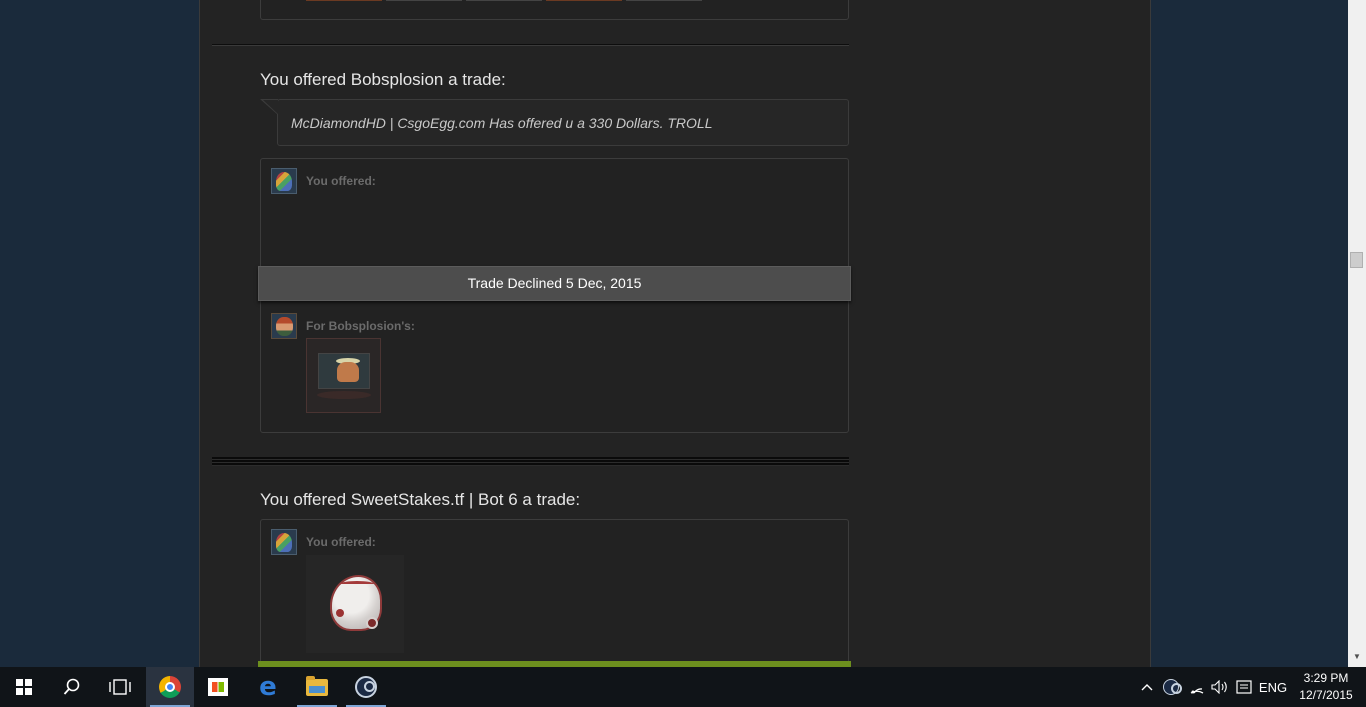  I want to click on clock-time: 3:29 PM, so click(1326, 678).